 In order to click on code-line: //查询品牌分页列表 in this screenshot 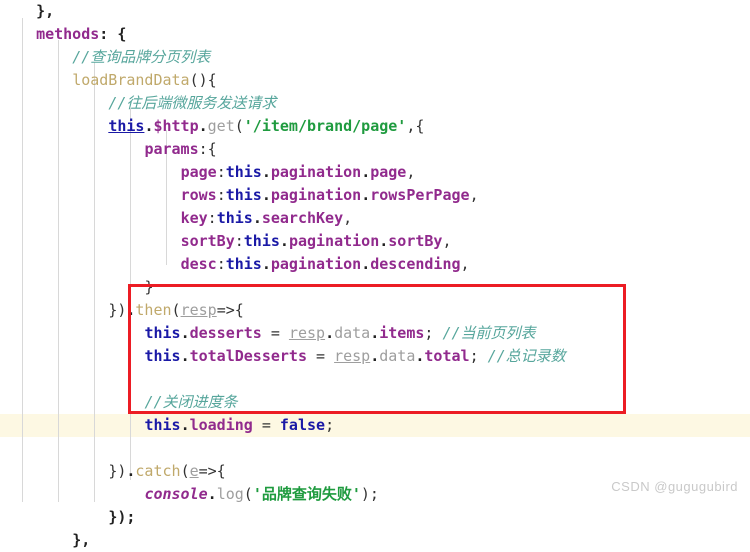, I will do `click(105, 57)`.